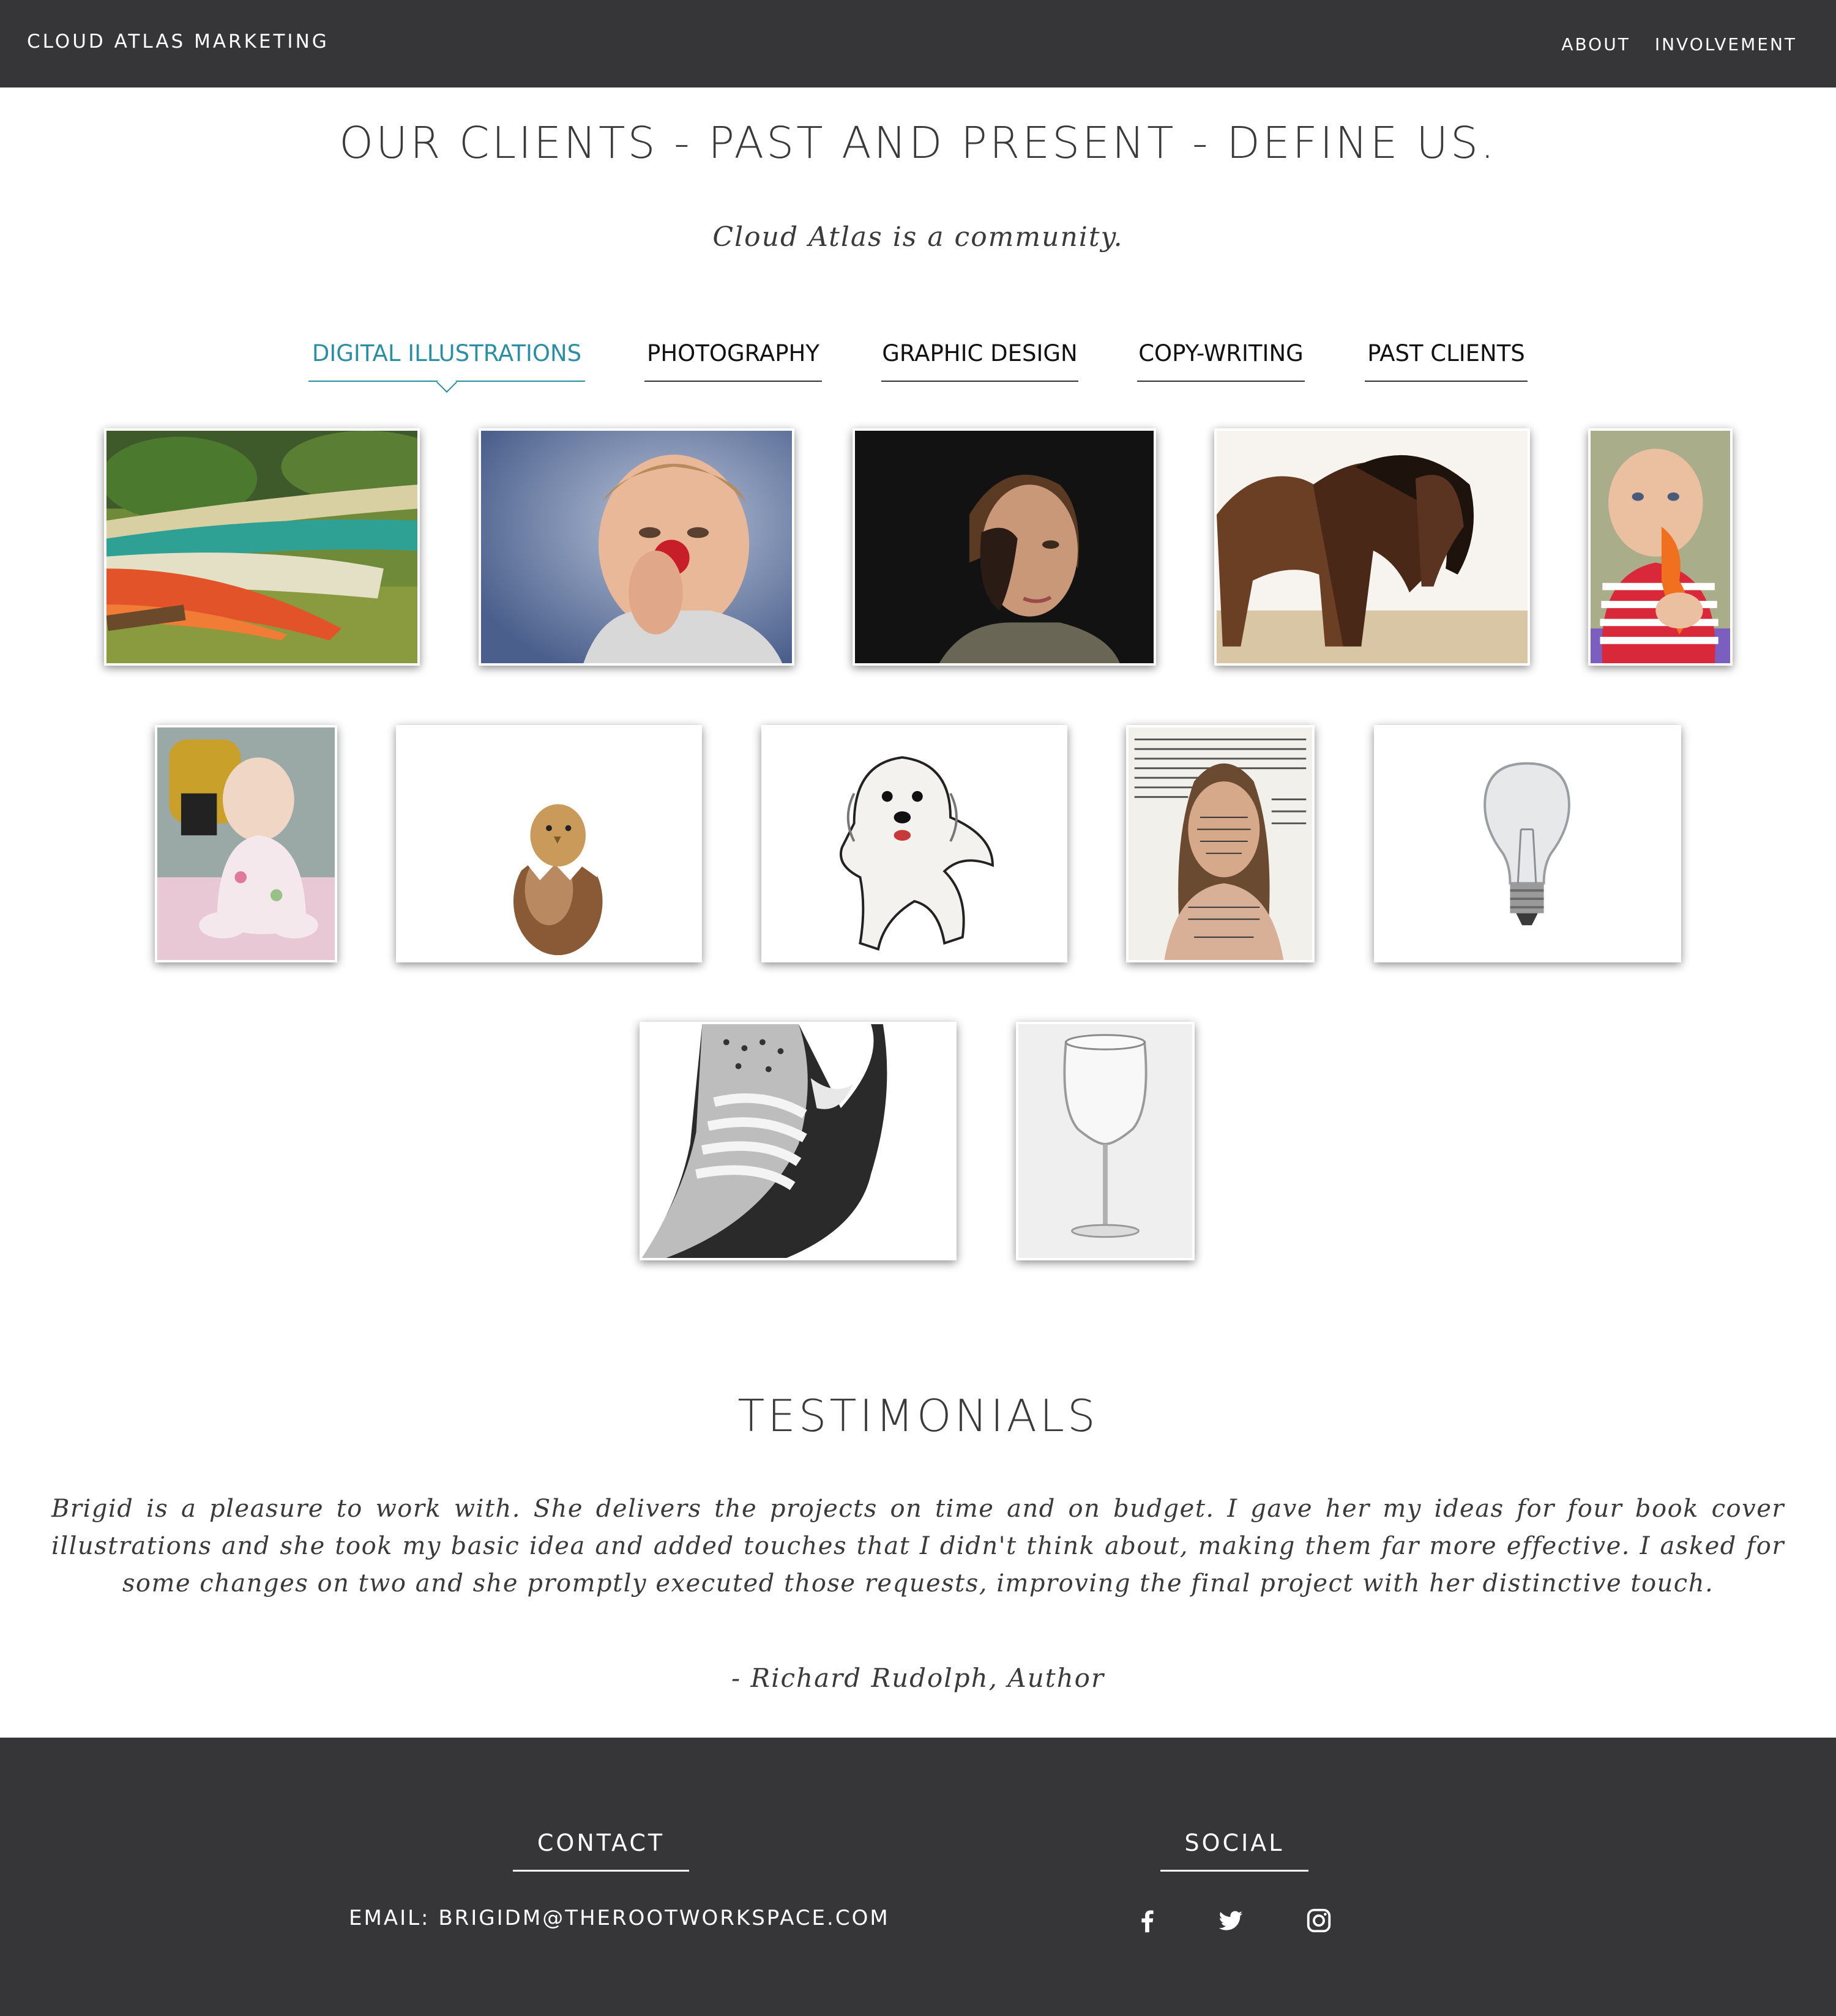  What do you see at coordinates (918, 1678) in the screenshot?
I see `testimonial-author: - Richard Rudolph, Author` at bounding box center [918, 1678].